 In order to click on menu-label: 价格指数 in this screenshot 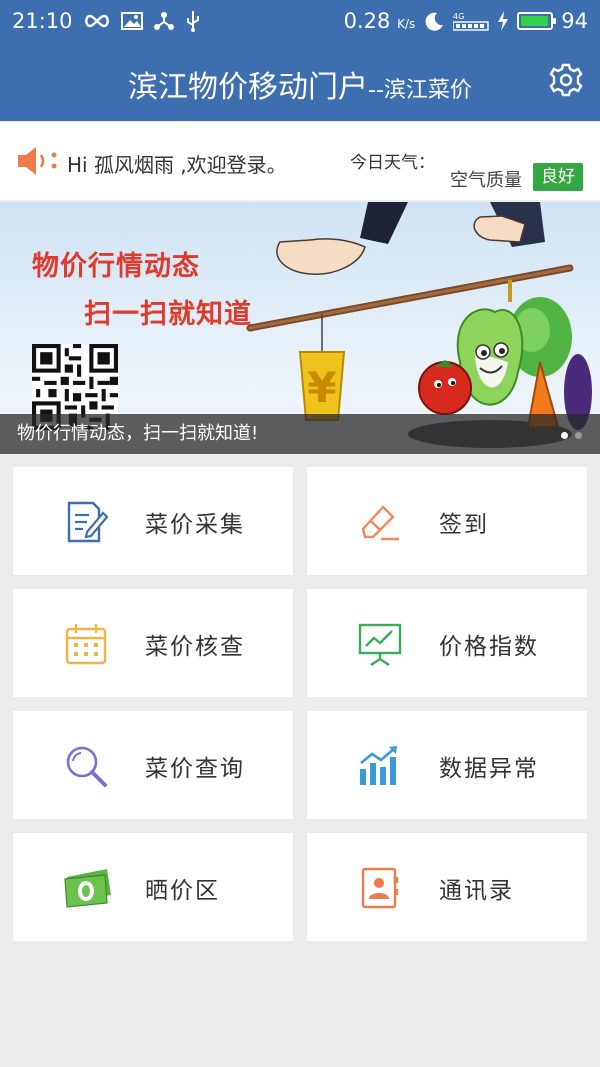, I will do `click(489, 647)`.